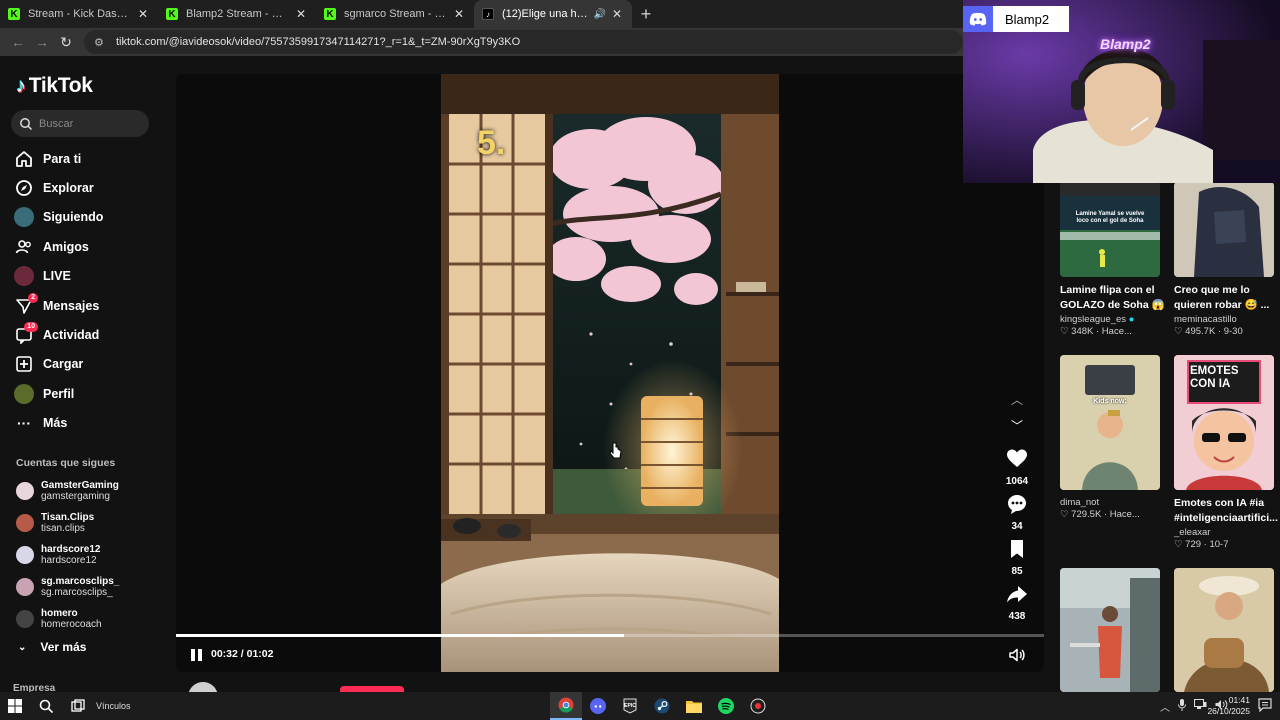 The image size is (1280, 720). What do you see at coordinates (1228, 706) in the screenshot?
I see `system-clock: 01:41 26/10/2025` at bounding box center [1228, 706].